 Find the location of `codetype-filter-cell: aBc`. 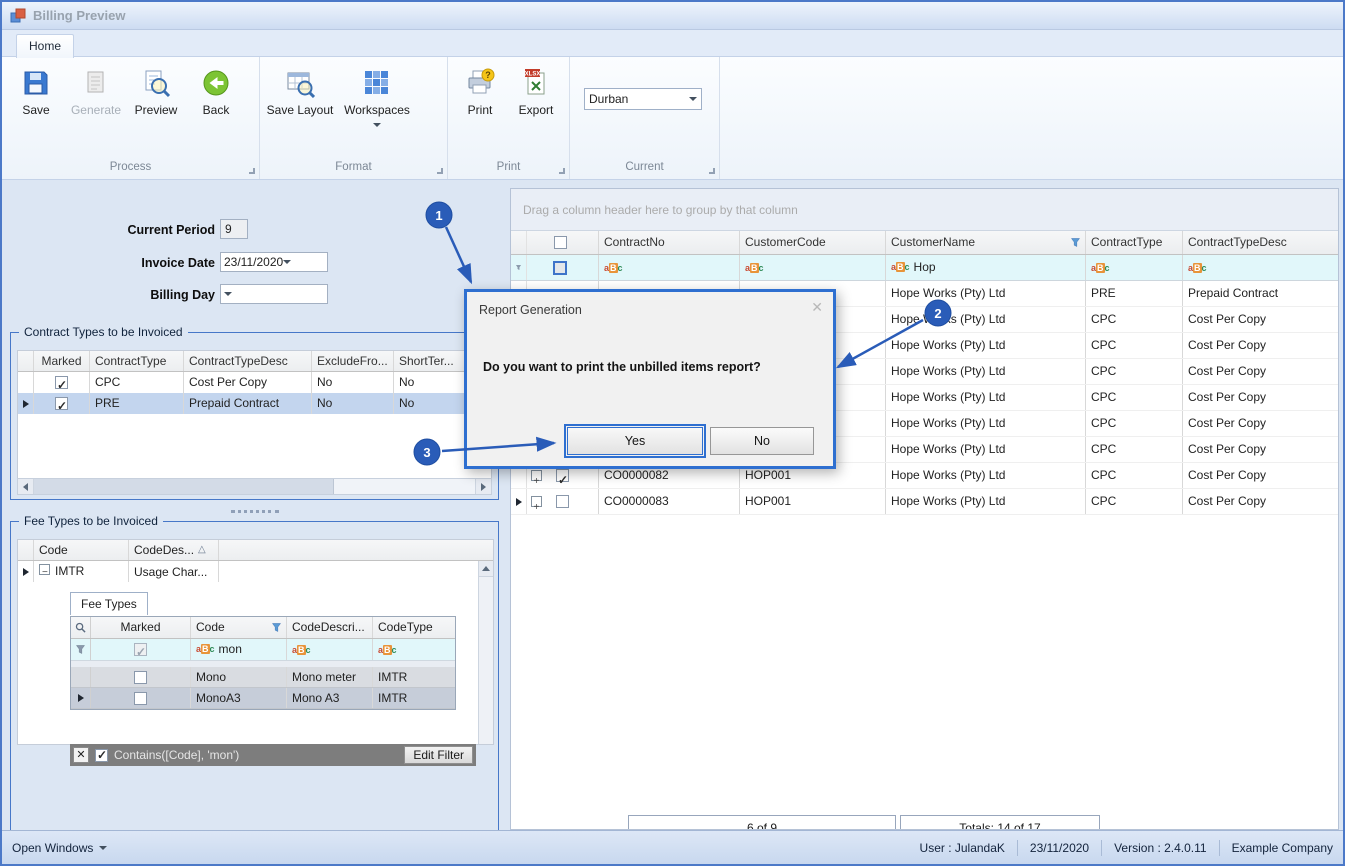

codetype-filter-cell: aBc is located at coordinates (414, 649).